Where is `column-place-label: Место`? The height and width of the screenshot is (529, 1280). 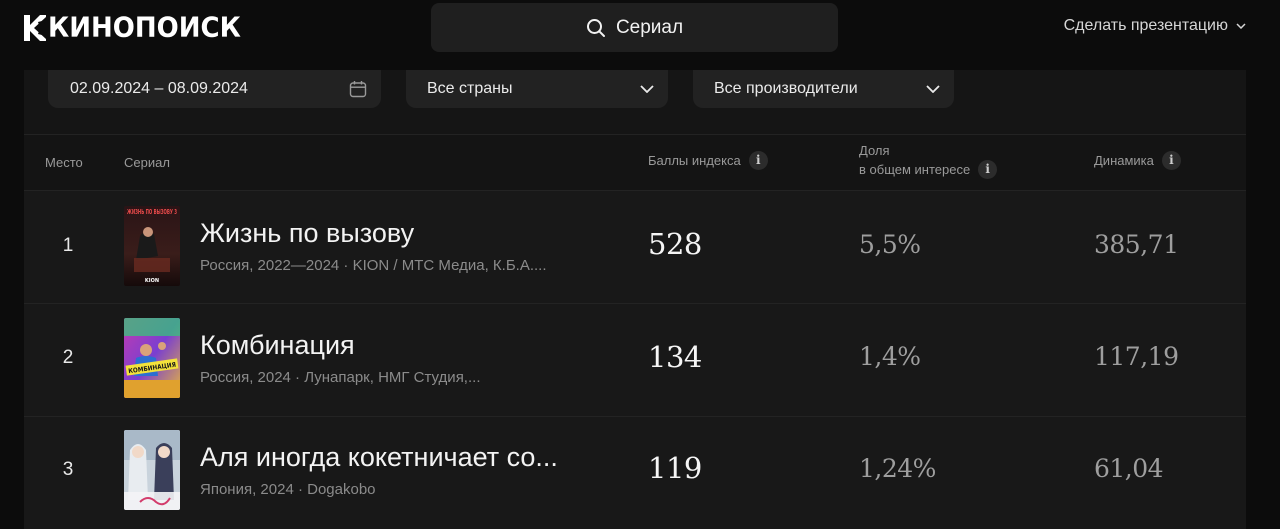 column-place-label: Место is located at coordinates (64, 162).